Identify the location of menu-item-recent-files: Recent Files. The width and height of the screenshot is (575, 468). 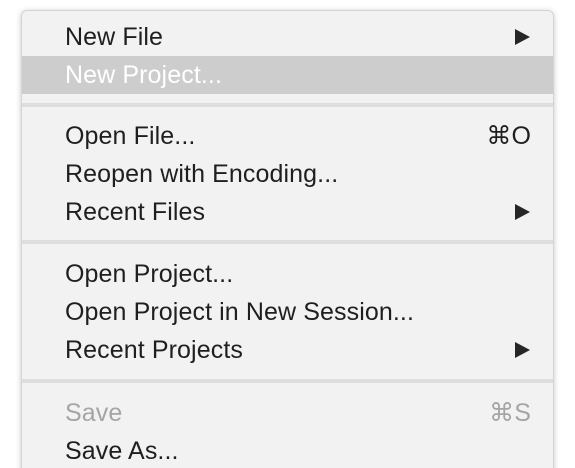
(287, 212).